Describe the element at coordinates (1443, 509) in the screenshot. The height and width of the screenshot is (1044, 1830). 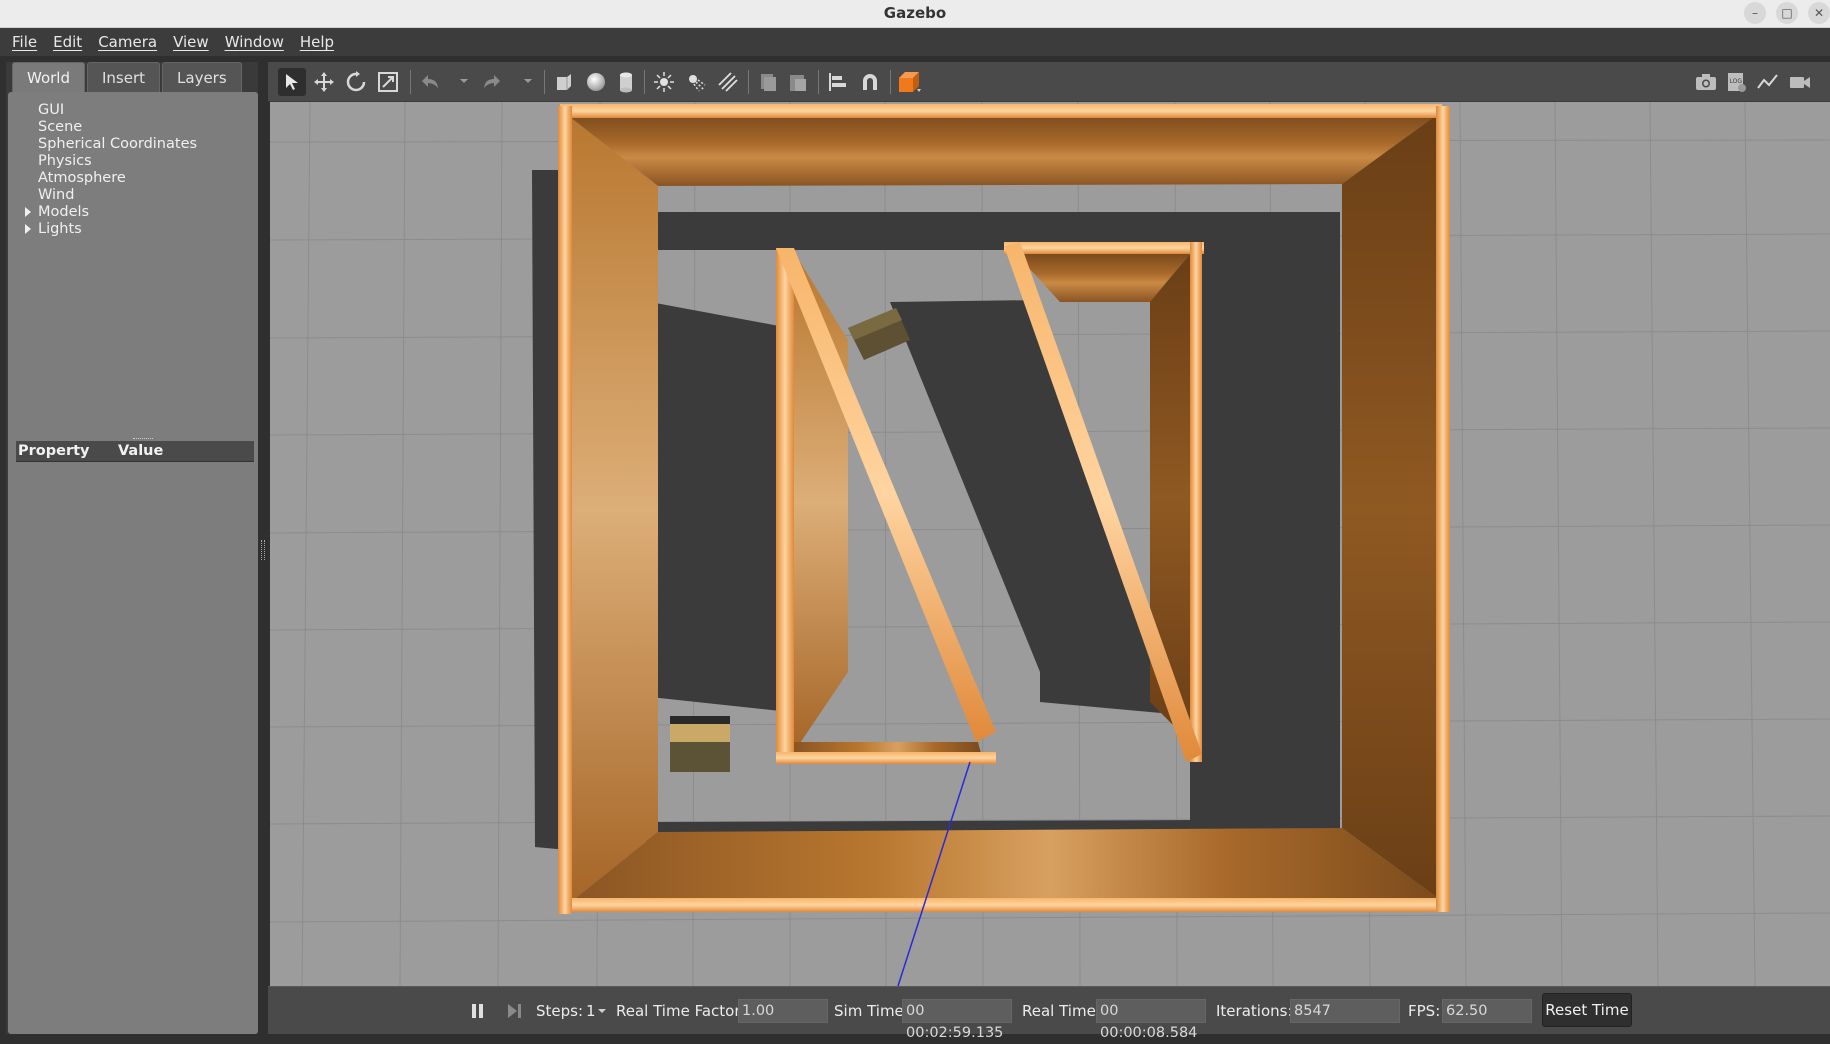
I see `wall-right-edge` at that location.